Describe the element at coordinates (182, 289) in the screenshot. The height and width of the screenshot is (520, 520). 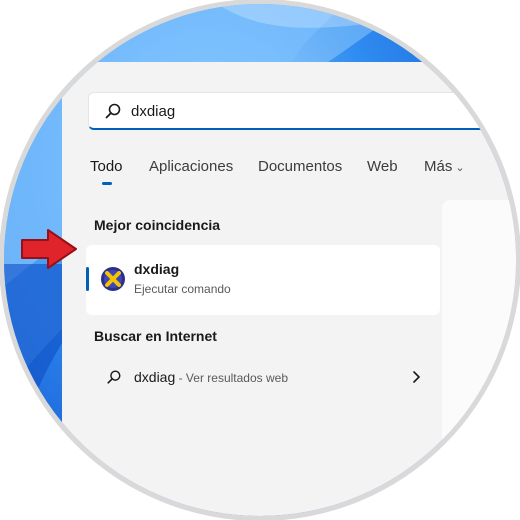
I see `result-type: Ejecutar comando` at that location.